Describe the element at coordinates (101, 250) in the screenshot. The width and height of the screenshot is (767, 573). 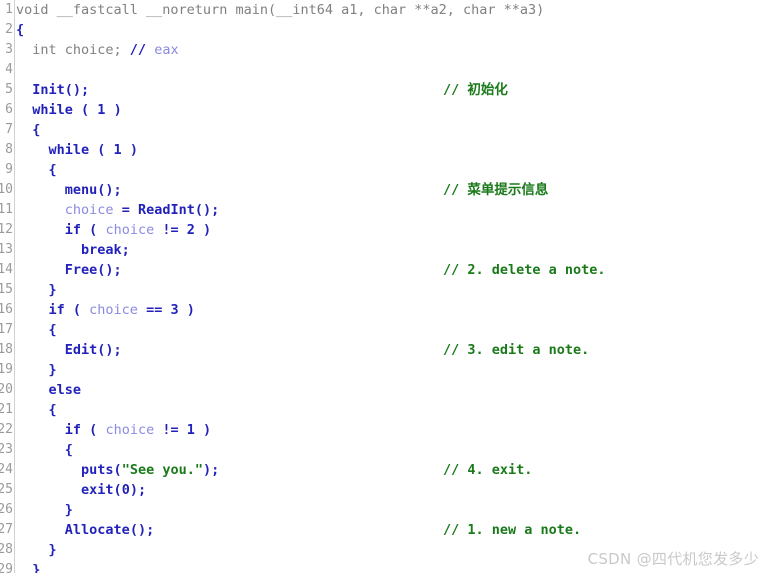
I see `code-token: break` at that location.